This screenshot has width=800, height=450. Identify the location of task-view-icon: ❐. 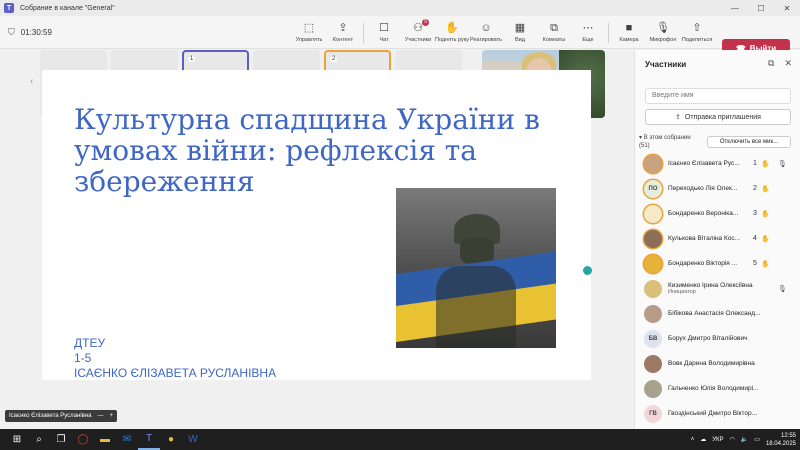
(61, 439).